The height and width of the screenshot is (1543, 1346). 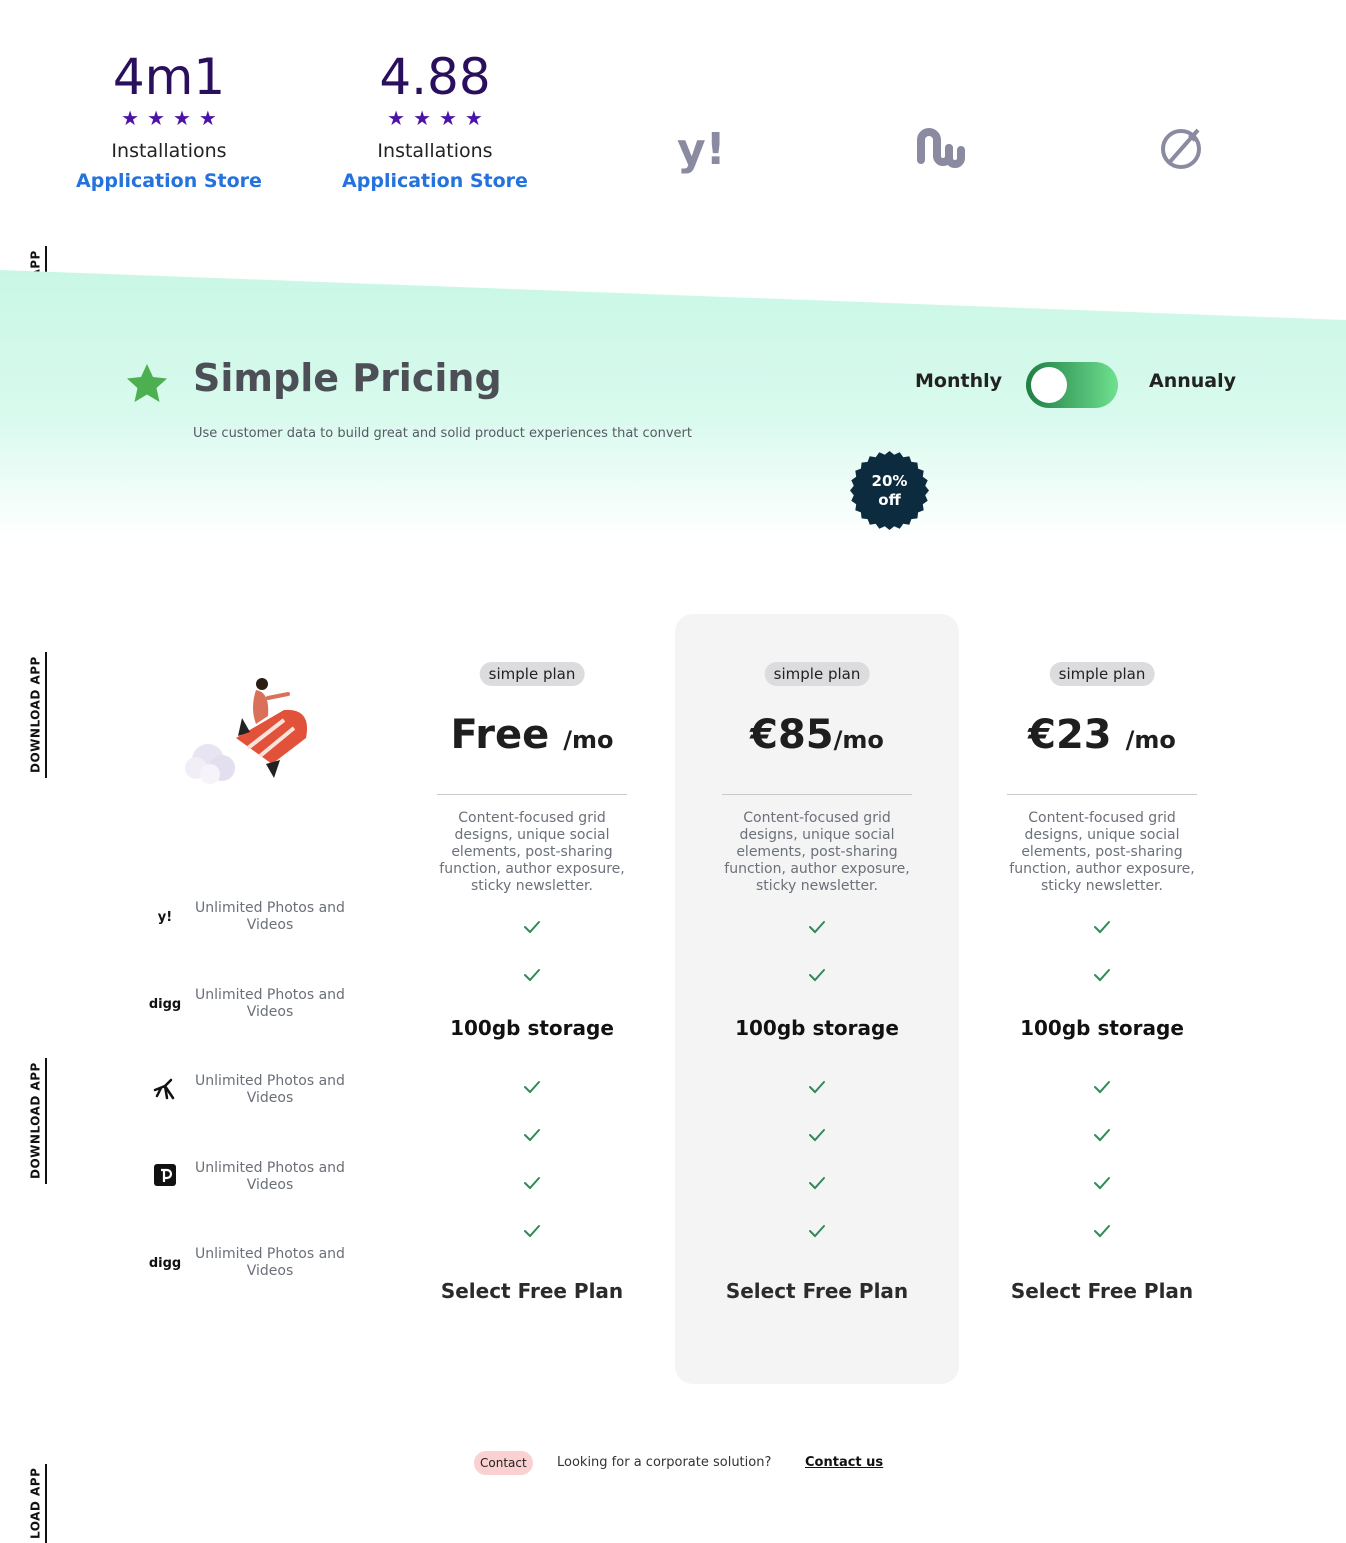 I want to click on side-label-download-app: LOAD APP, so click(x=37, y=1503).